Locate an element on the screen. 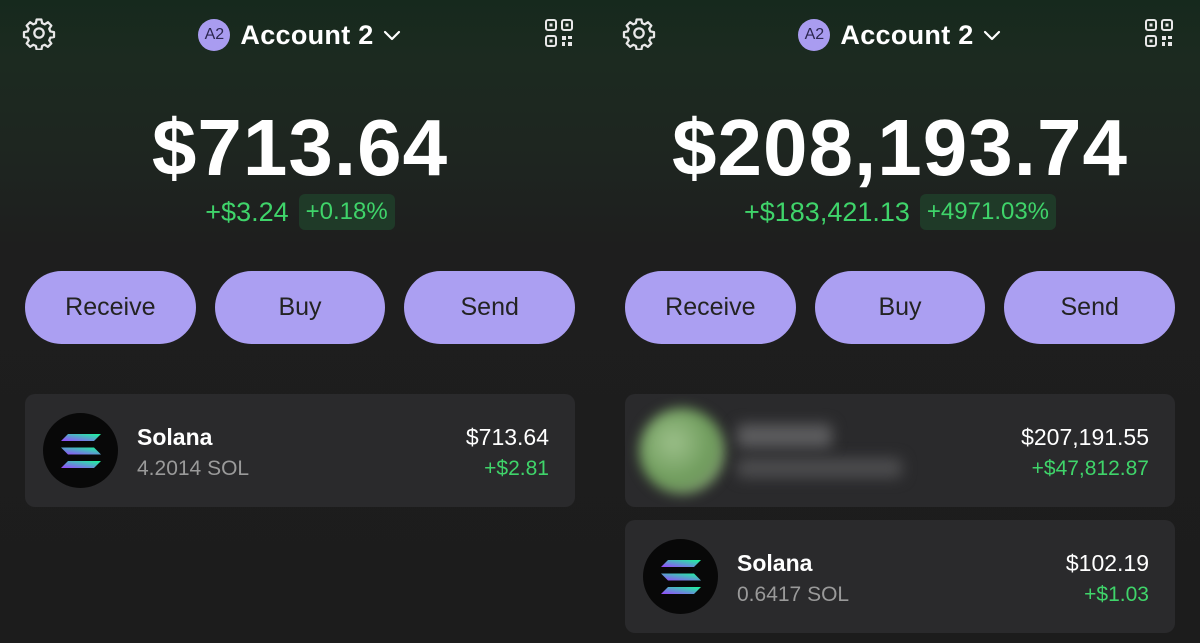 The height and width of the screenshot is (643, 1200). token-amount: 0.6417 SOL is located at coordinates (793, 594).